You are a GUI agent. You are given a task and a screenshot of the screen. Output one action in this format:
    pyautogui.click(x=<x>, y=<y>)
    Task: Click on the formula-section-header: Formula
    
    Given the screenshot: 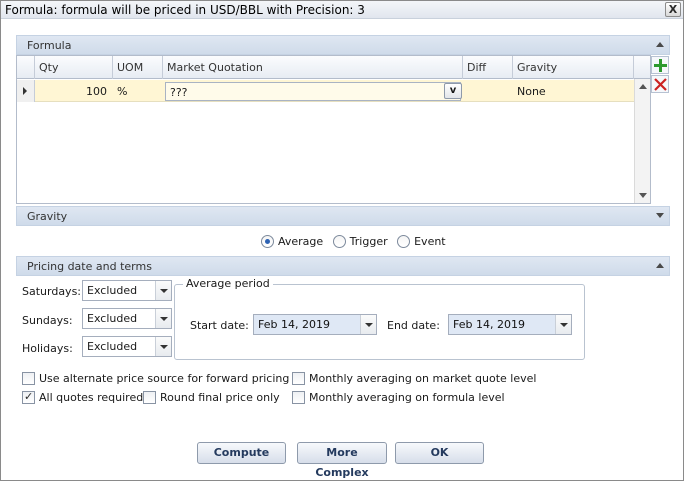 What is the action you would take?
    pyautogui.click(x=343, y=45)
    